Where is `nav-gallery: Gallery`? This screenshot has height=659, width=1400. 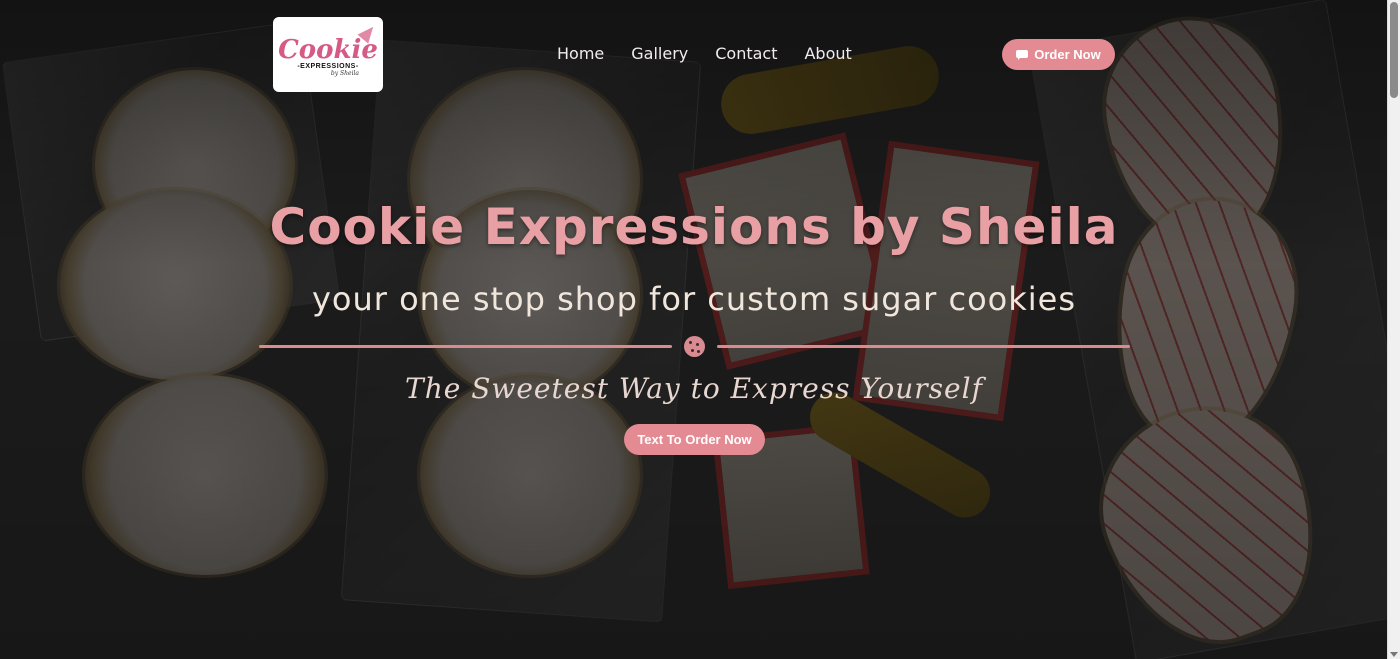
nav-gallery: Gallery is located at coordinates (659, 54).